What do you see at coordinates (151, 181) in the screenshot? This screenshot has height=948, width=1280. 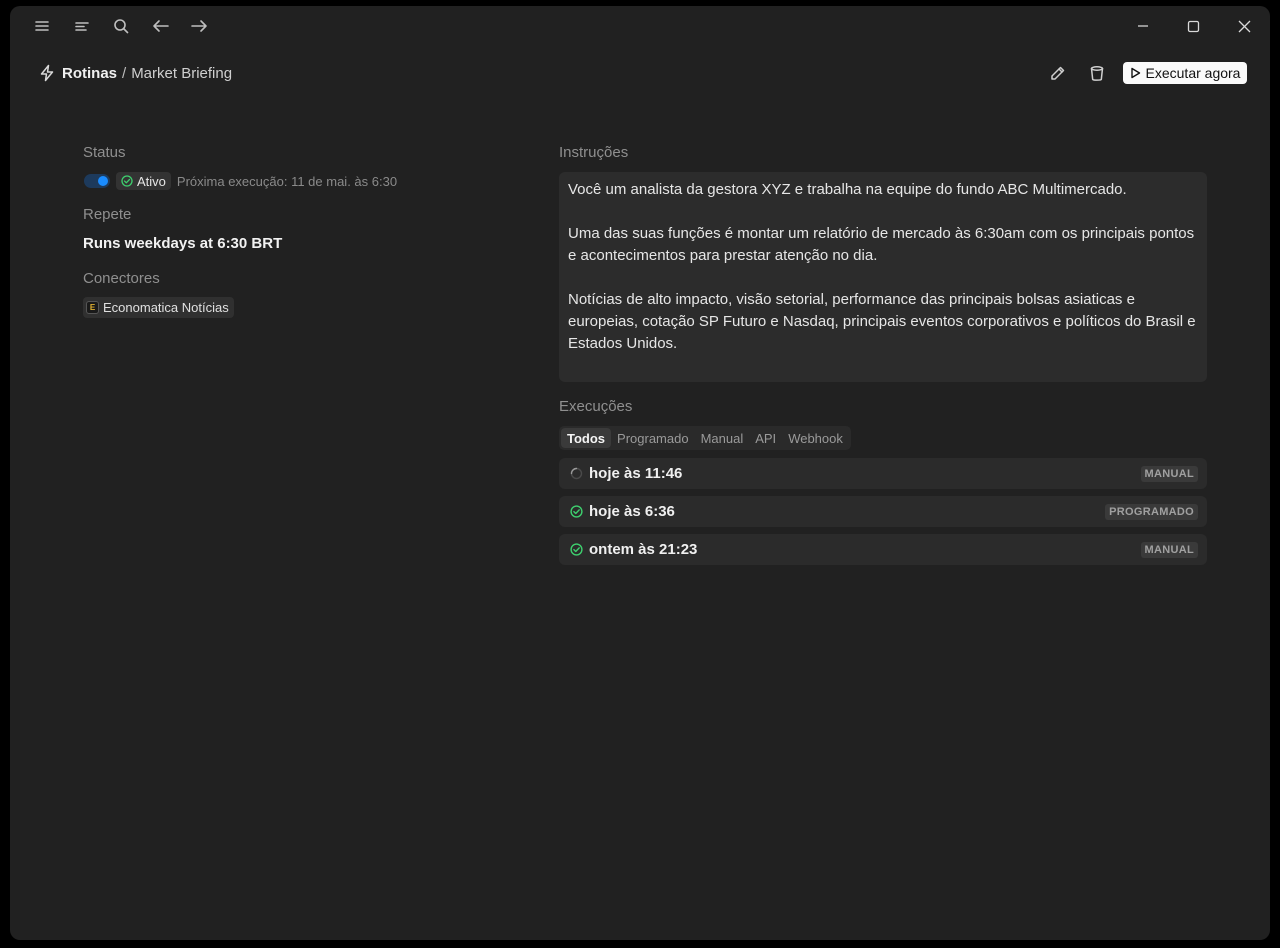 I see `status-value: Ativo` at bounding box center [151, 181].